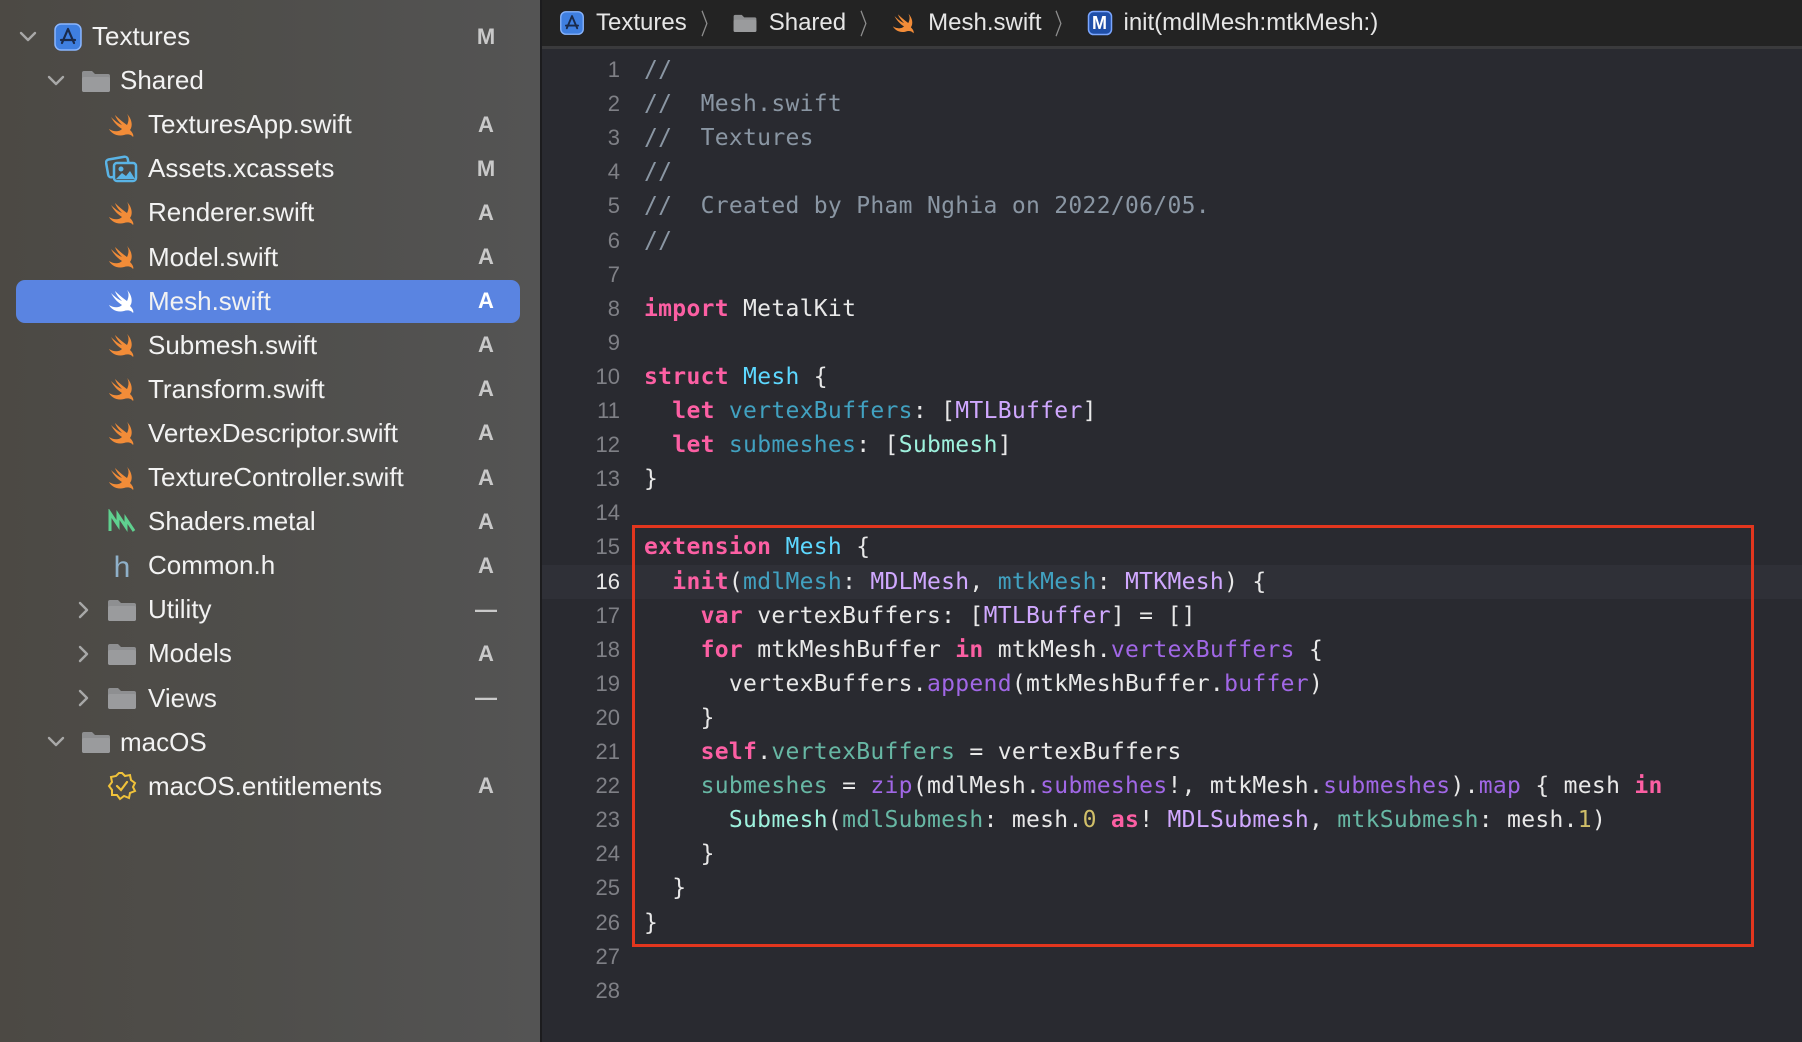  Describe the element at coordinates (658, 172) in the screenshot. I see `code-token: //` at that location.